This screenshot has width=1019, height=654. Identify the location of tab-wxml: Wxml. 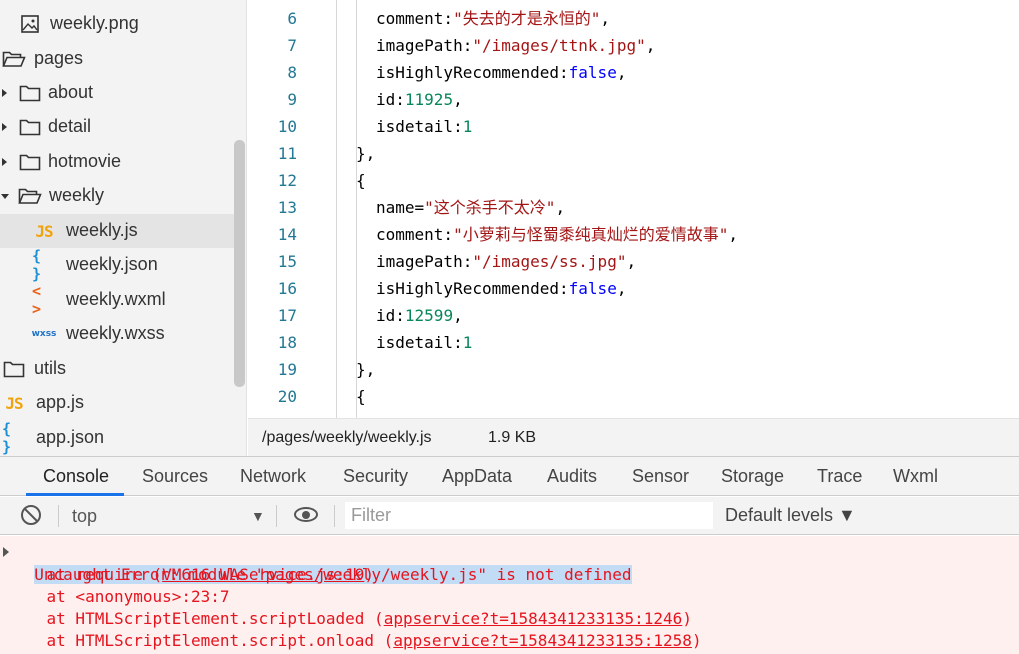
(915, 476).